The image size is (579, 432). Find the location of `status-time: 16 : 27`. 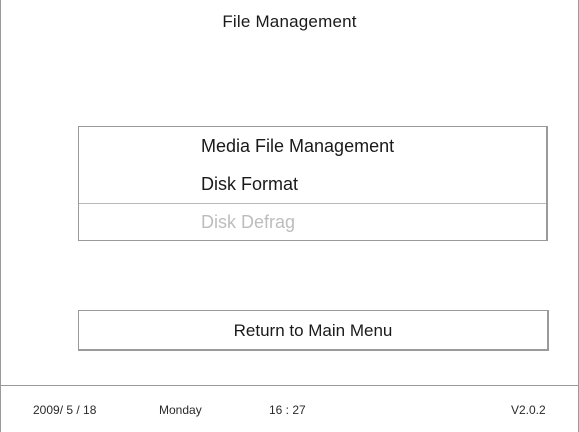

status-time: 16 : 27 is located at coordinates (287, 410).